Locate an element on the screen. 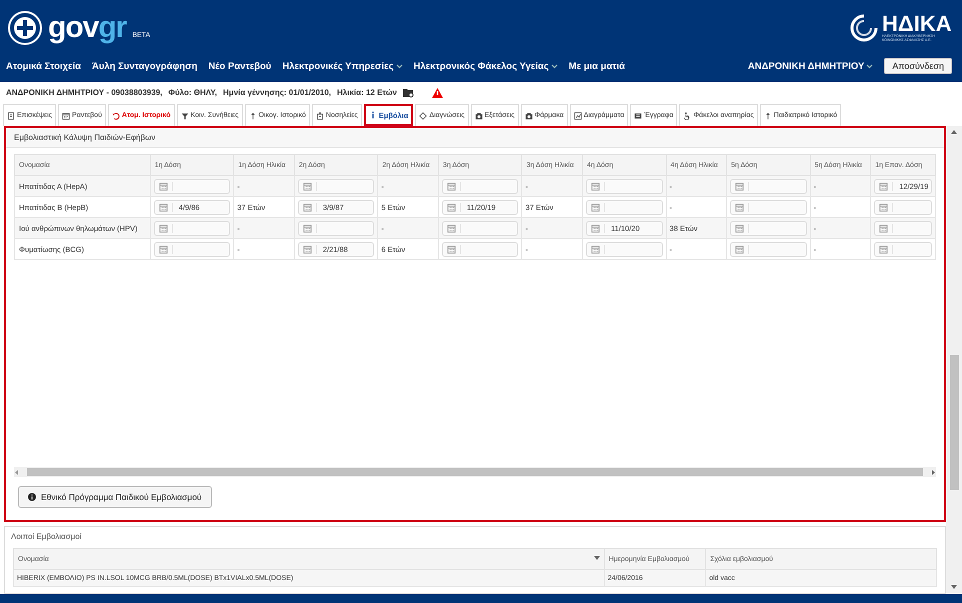 The width and height of the screenshot is (962, 603). accessibility-icon is located at coordinates (687, 116).